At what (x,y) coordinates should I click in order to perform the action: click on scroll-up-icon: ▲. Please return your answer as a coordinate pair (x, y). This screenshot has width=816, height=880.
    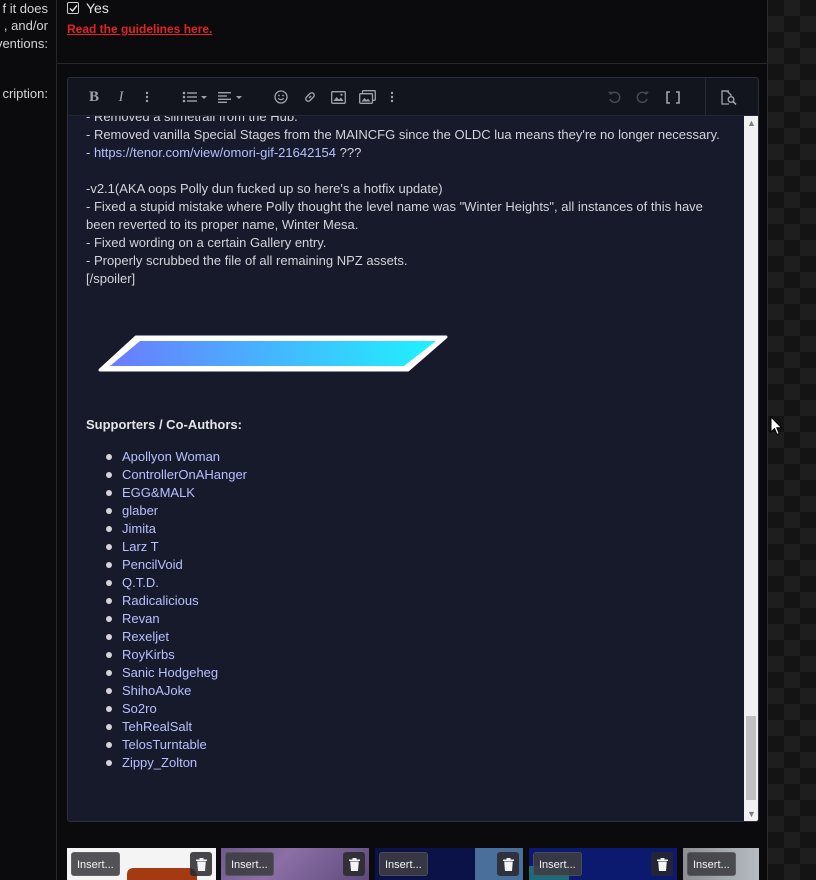
    Looking at the image, I should click on (751, 123).